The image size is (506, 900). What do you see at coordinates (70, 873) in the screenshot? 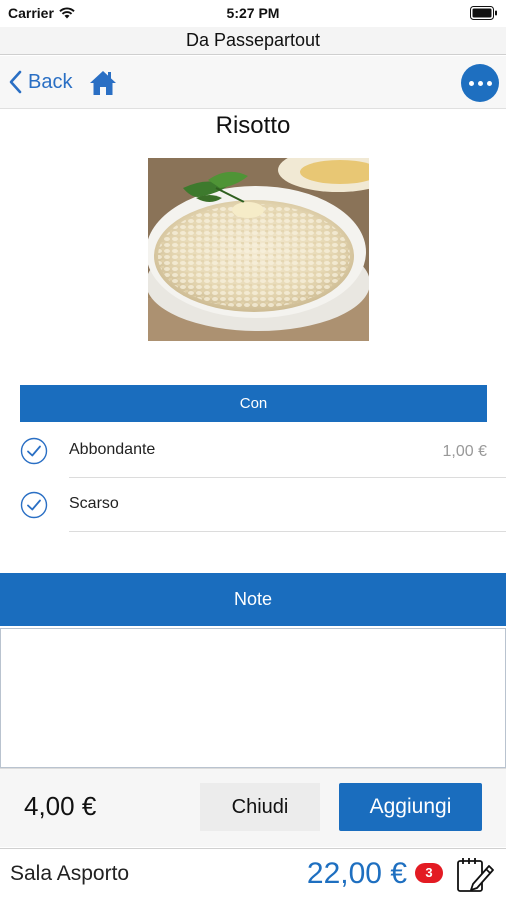
I see `room-label: Sala Asporto` at bounding box center [70, 873].